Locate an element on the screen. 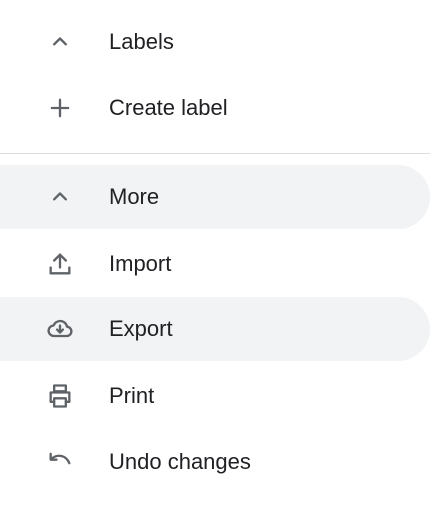 The image size is (443, 505). undo-icon is located at coordinates (60, 462).